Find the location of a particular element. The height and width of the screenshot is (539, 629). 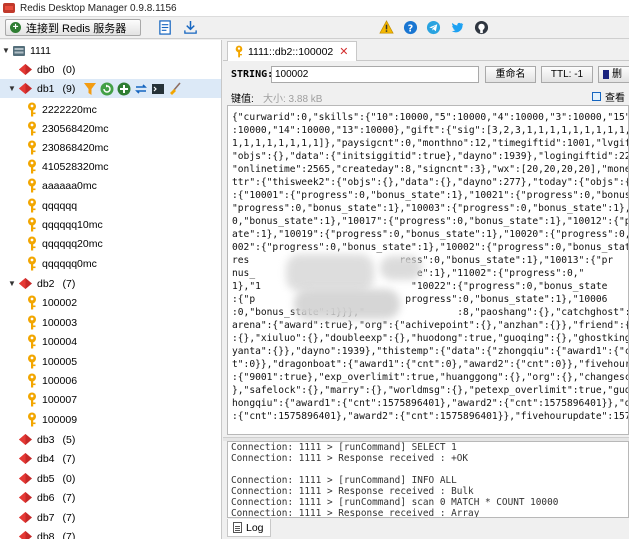

database-node-db8: db8 (7) is located at coordinates (46, 533).